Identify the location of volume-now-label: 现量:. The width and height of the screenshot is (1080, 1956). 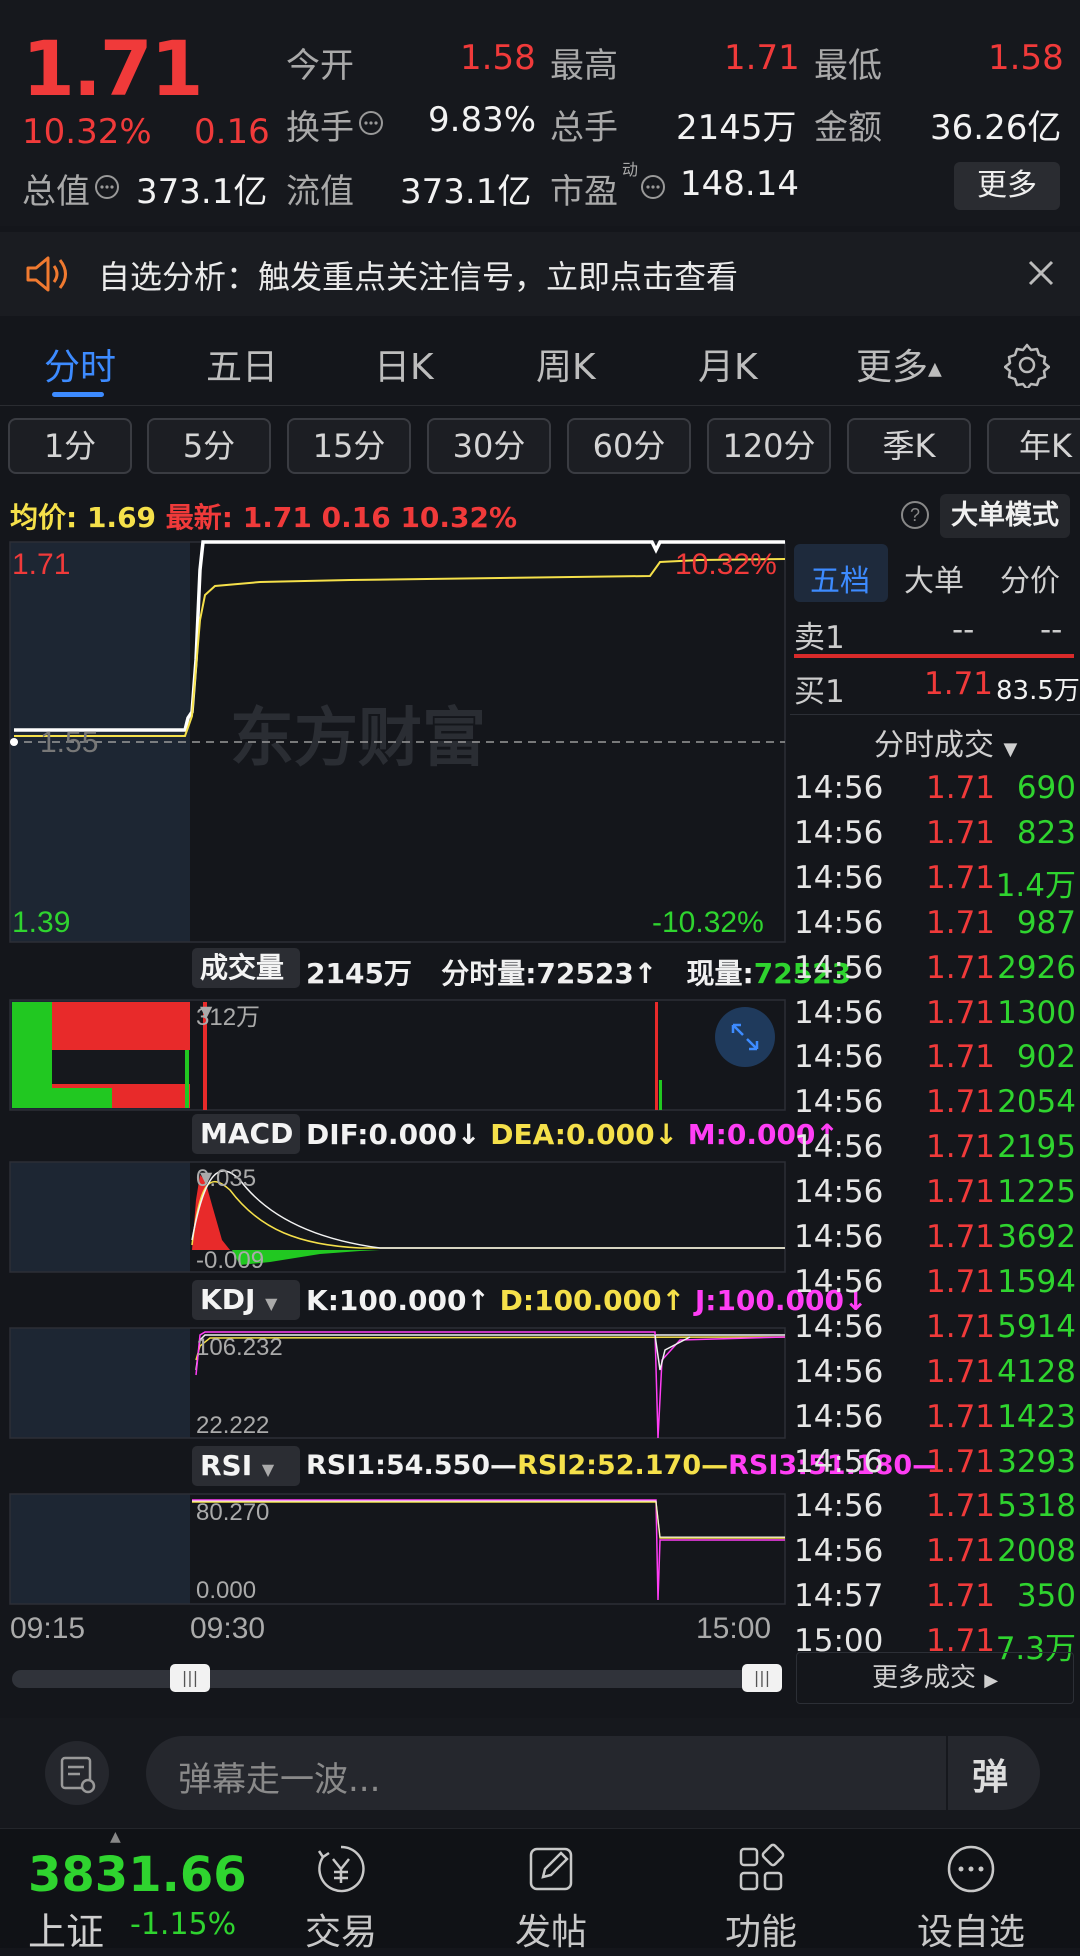
(720, 973).